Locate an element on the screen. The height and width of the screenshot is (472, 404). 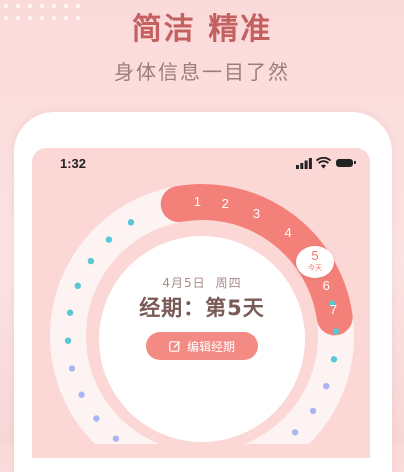
current-date: 4月5日 周四 is located at coordinates (202, 282).